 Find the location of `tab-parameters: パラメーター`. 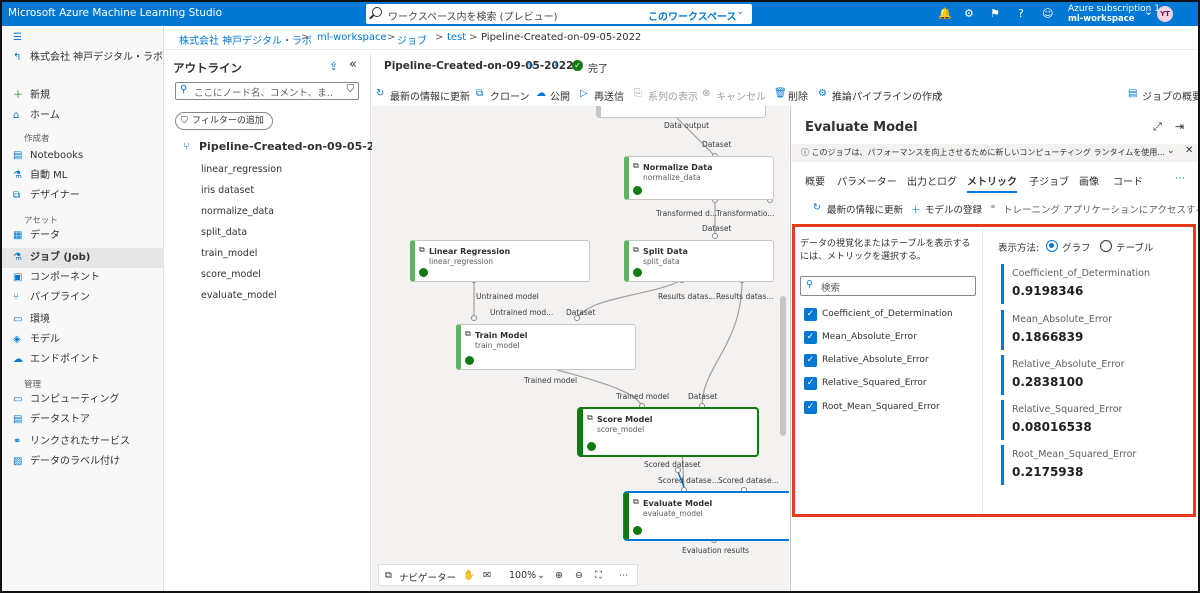

tab-parameters: パラメーター is located at coordinates (867, 180).